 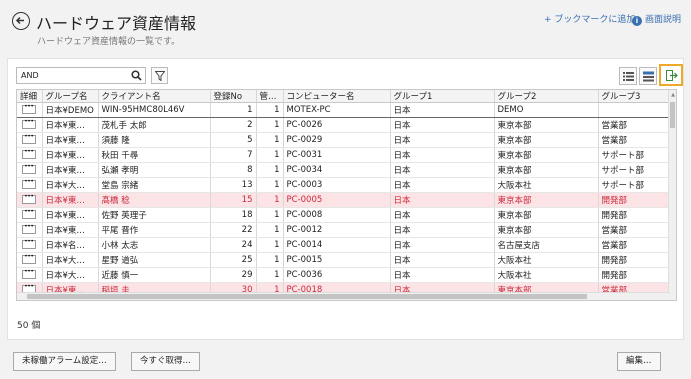 What do you see at coordinates (154, 155) in the screenshot?
I see `cell-client-name: 秋田 千尋` at bounding box center [154, 155].